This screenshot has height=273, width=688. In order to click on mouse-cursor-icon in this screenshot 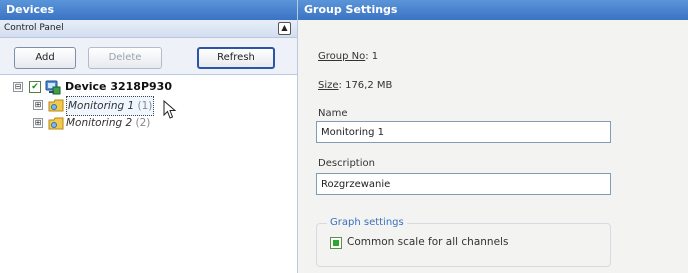, I will do `click(170, 109)`.